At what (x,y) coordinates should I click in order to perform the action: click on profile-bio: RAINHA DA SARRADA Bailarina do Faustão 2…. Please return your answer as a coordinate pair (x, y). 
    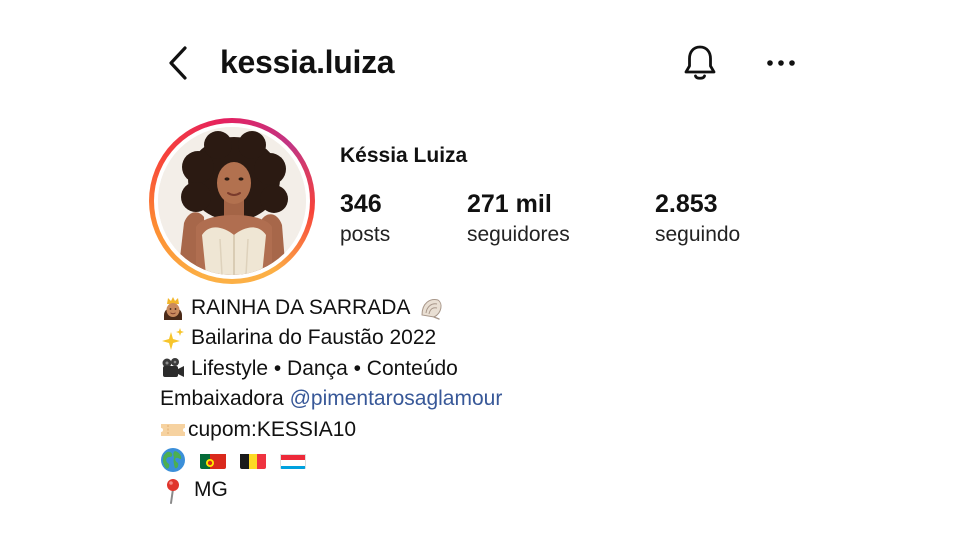
    Looking at the image, I should click on (331, 399).